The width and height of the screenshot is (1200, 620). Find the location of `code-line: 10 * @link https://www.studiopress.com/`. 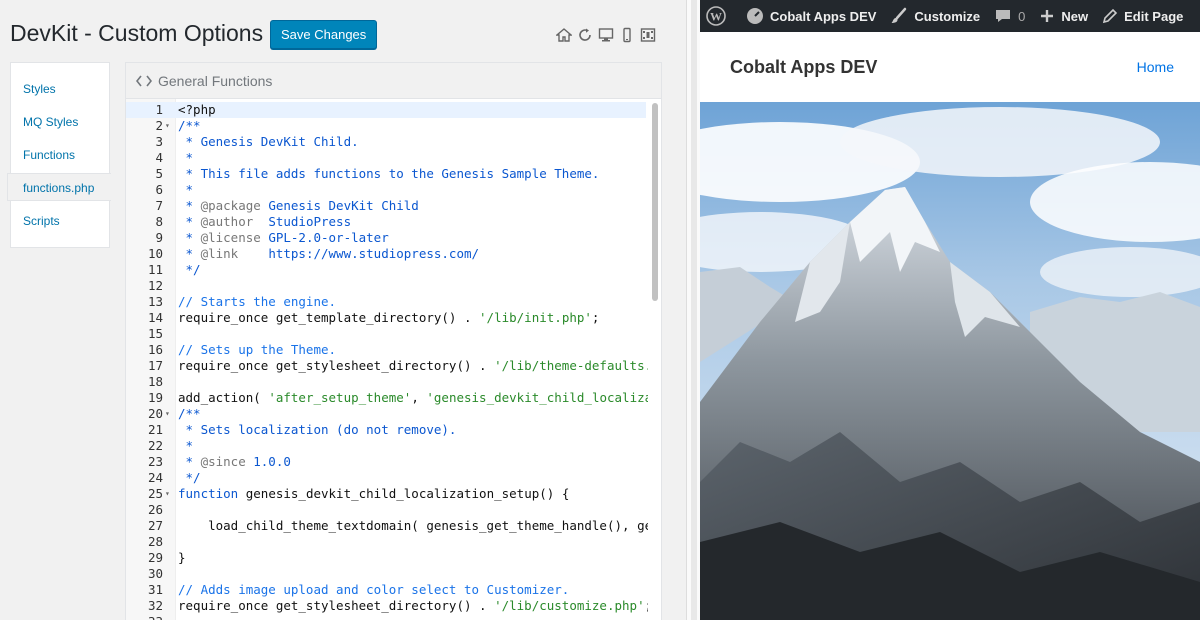

code-line: 10 * @link https://www.studiopress.com/ is located at coordinates (386, 254).